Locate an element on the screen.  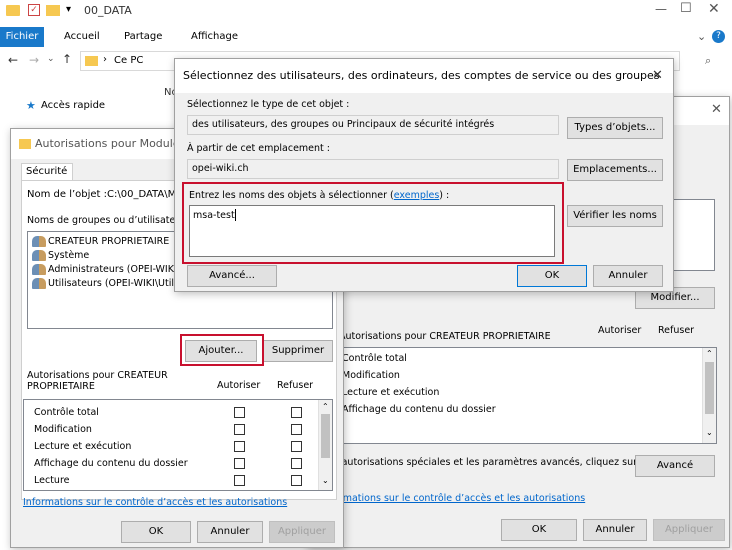
up-icon: ↑ is located at coordinates (67, 59).